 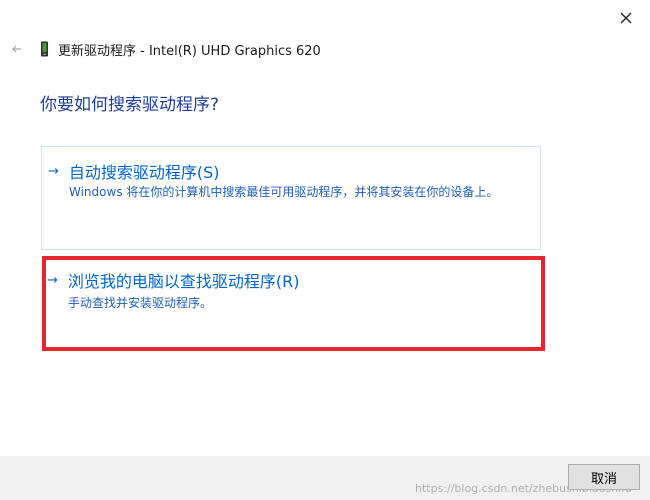 I want to click on cancel-button: 取消, so click(x=604, y=477).